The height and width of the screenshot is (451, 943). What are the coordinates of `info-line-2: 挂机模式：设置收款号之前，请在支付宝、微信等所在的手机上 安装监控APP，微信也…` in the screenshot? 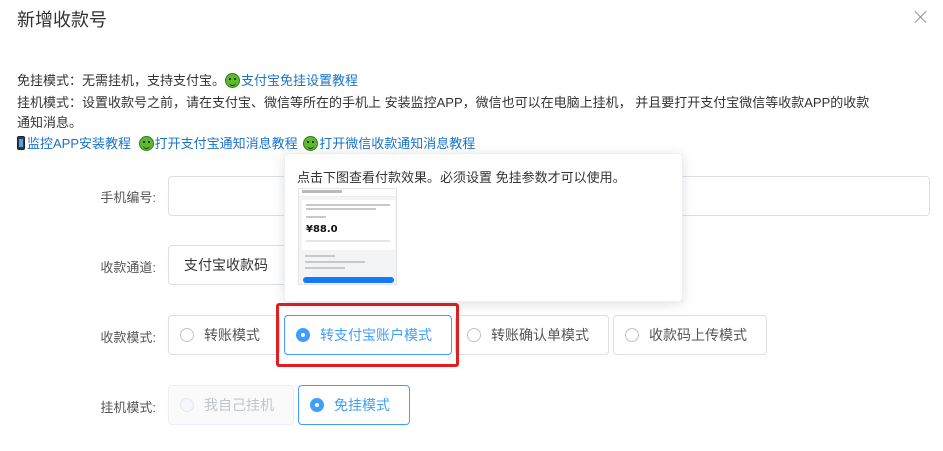 It's located at (443, 102).